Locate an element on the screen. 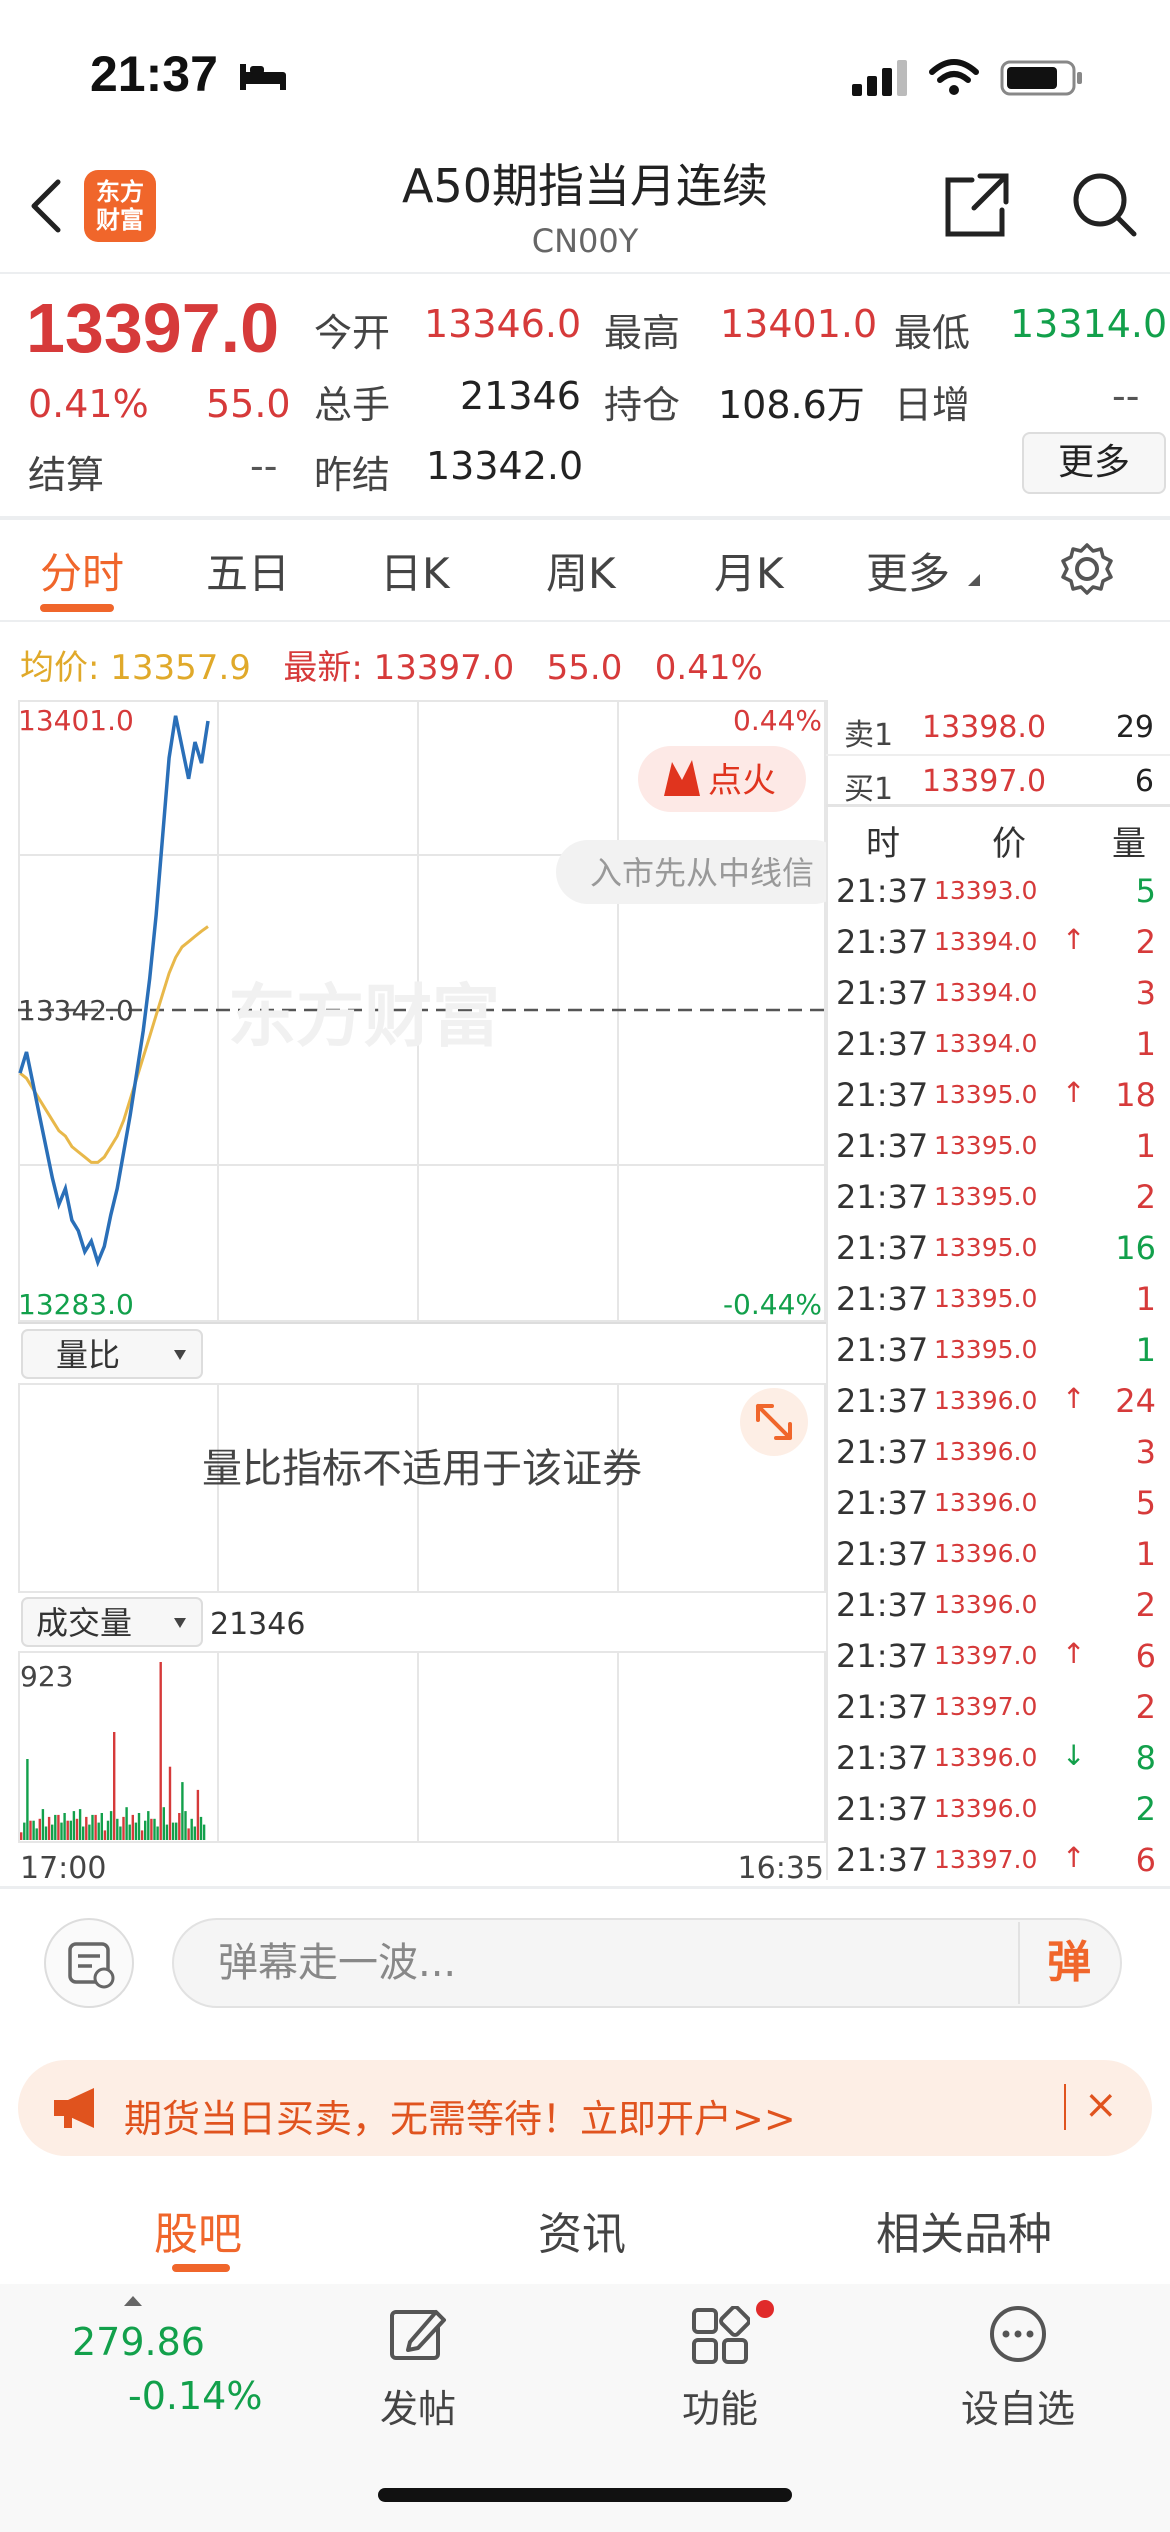 The width and height of the screenshot is (1170, 2532). tab-weekly-k: 周K is located at coordinates (581, 570).